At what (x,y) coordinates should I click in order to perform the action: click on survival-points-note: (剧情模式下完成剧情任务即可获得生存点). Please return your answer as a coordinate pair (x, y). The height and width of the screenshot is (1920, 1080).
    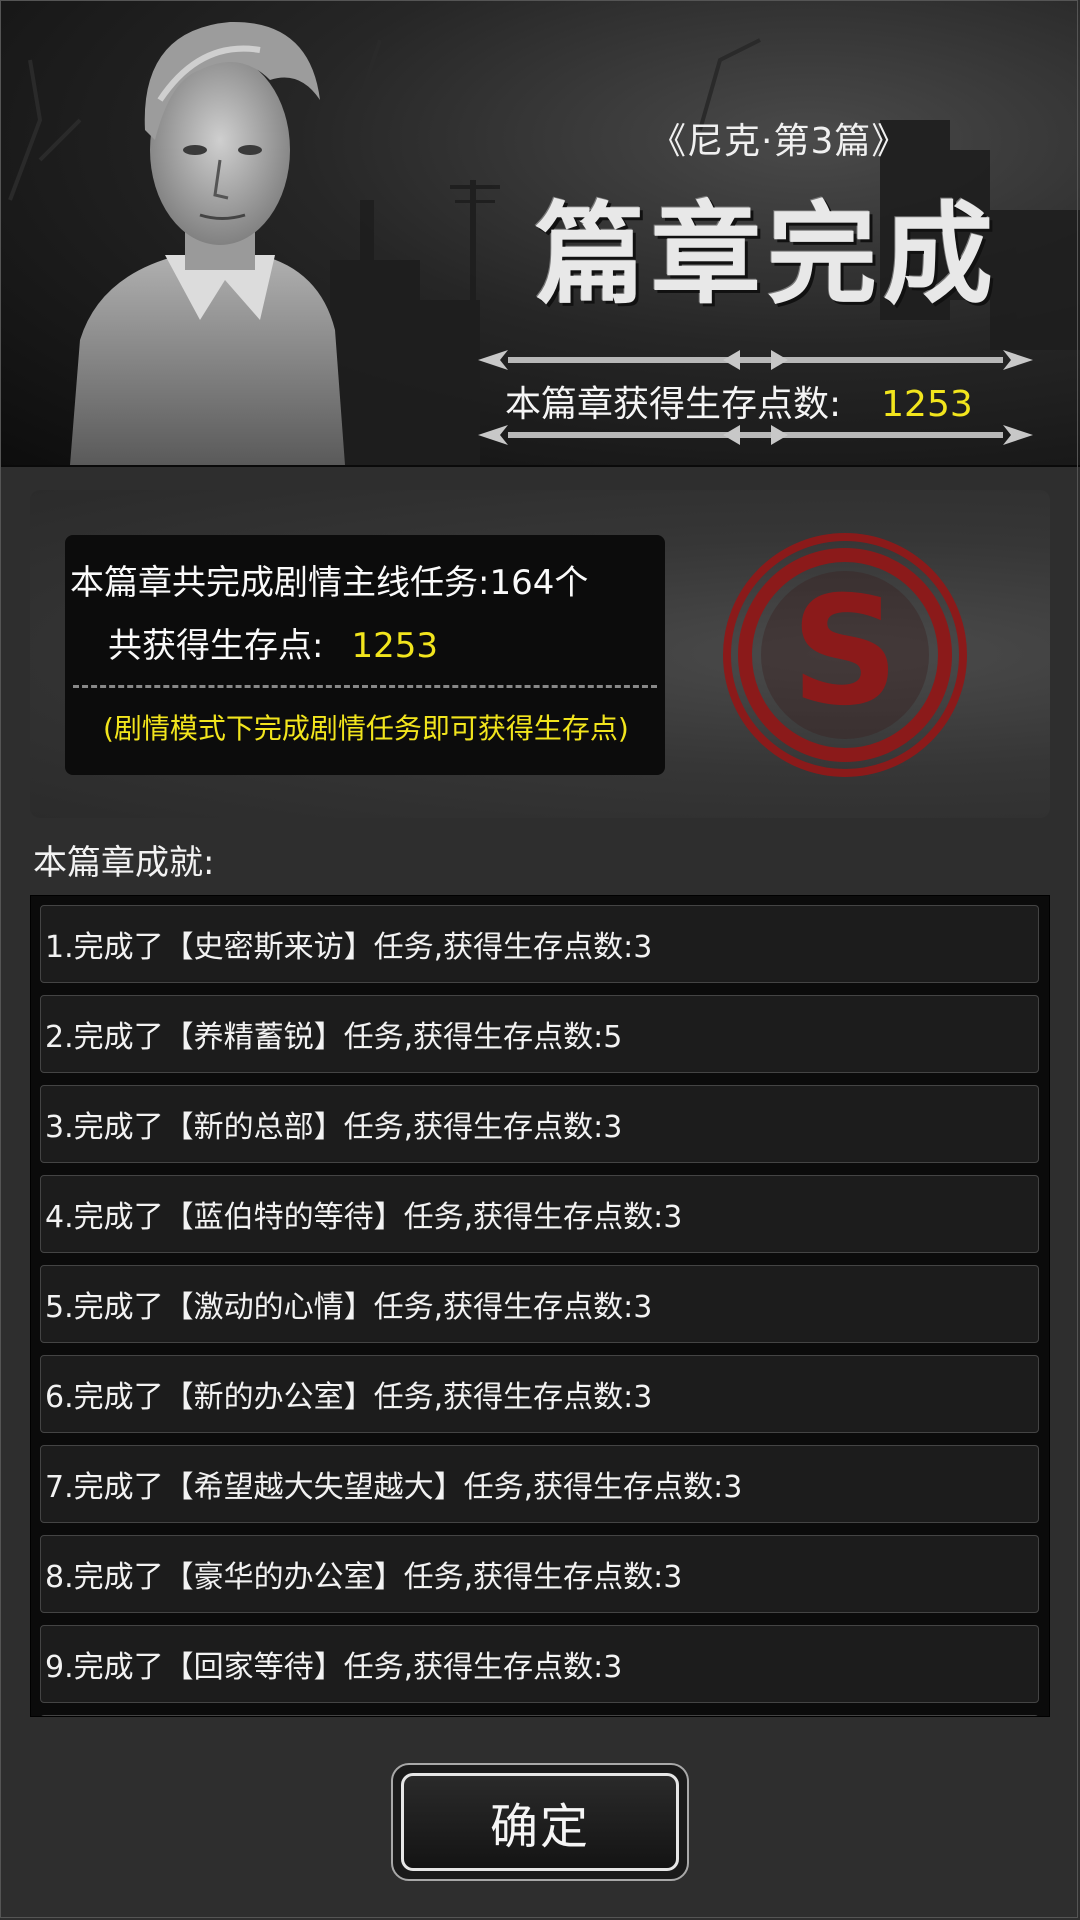
    Looking at the image, I should click on (366, 728).